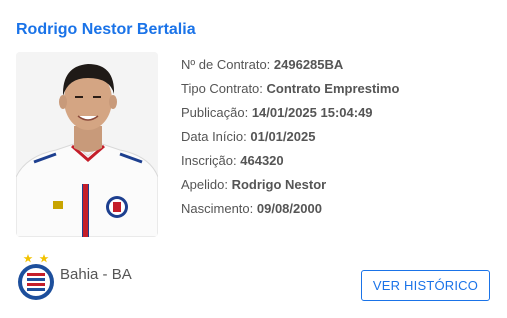 The width and height of the screenshot is (507, 318). Describe the element at coordinates (262, 64) in the screenshot. I see `detail-contract-number: Nº de Contrato: 2496285BA` at that location.